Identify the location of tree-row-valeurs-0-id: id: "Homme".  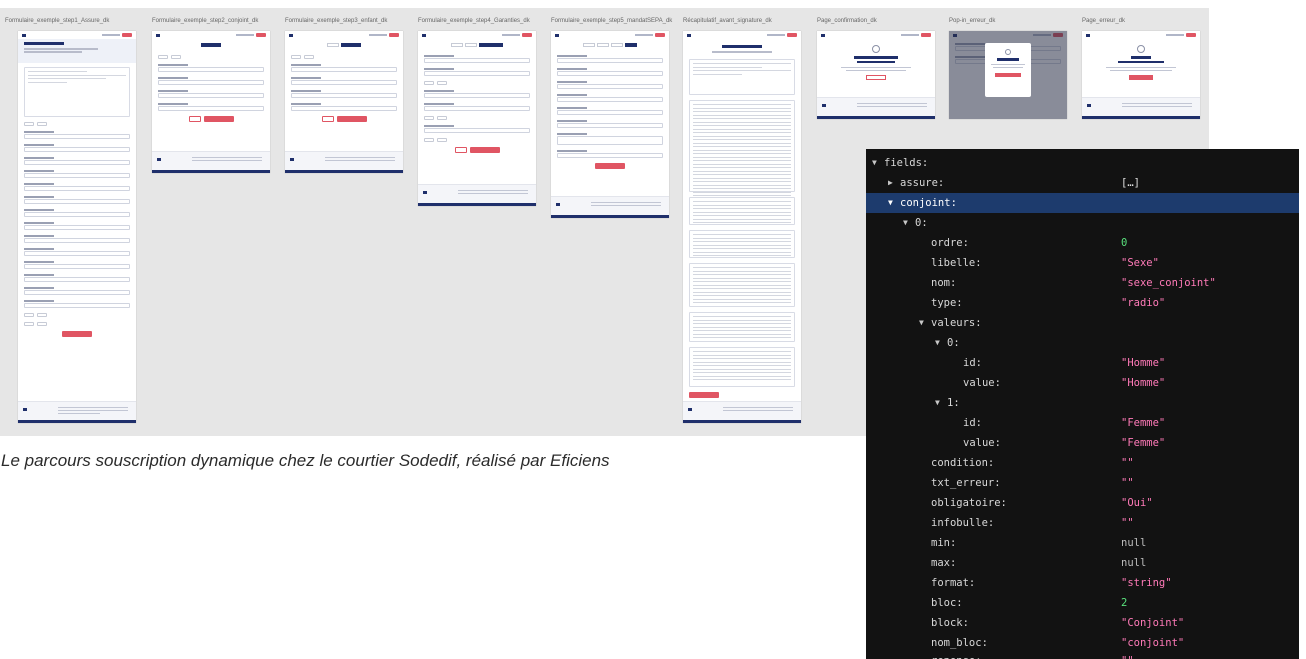
(1082, 363).